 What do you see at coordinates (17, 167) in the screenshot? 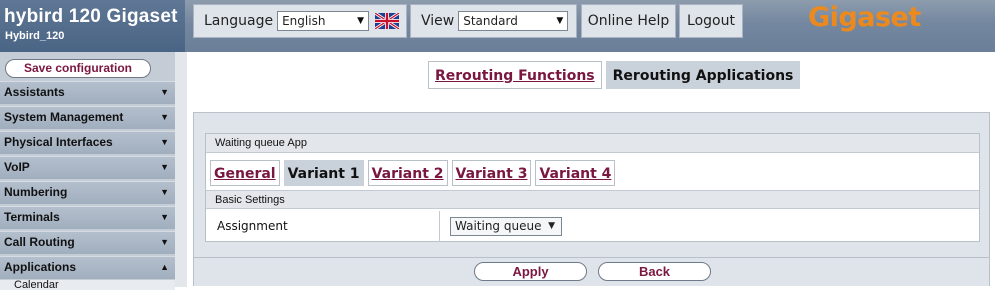
I see `menu-item-label: VoIP` at bounding box center [17, 167].